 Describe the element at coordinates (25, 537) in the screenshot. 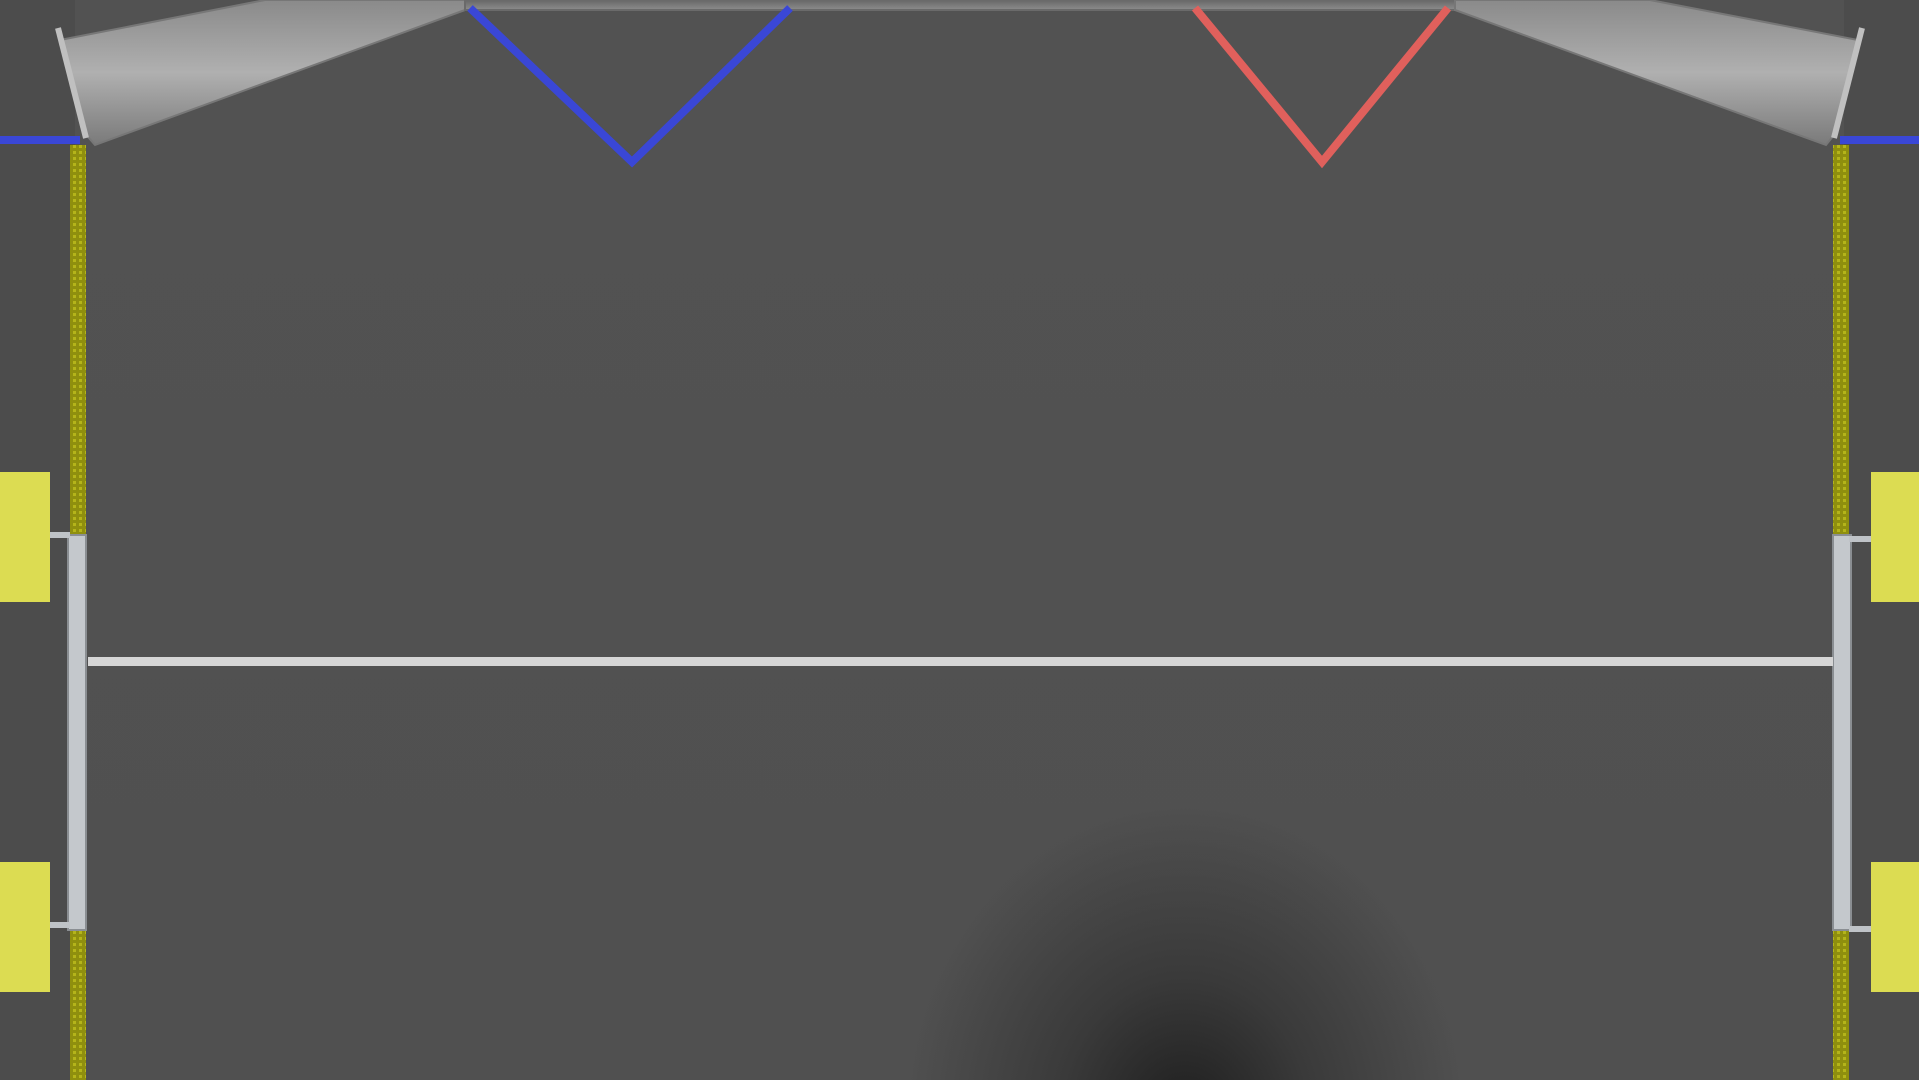

I see `left-yellow-marker-upper` at that location.